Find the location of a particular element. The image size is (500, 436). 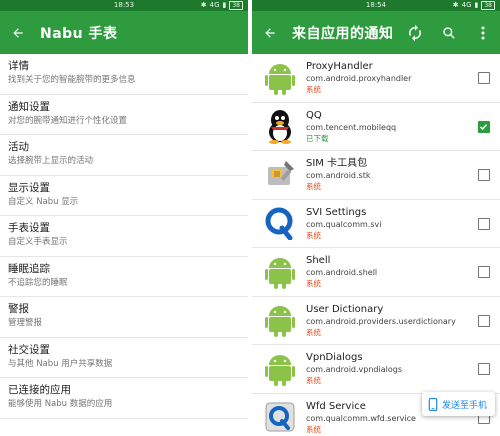

app-name: ProxyHandler is located at coordinates (339, 67).